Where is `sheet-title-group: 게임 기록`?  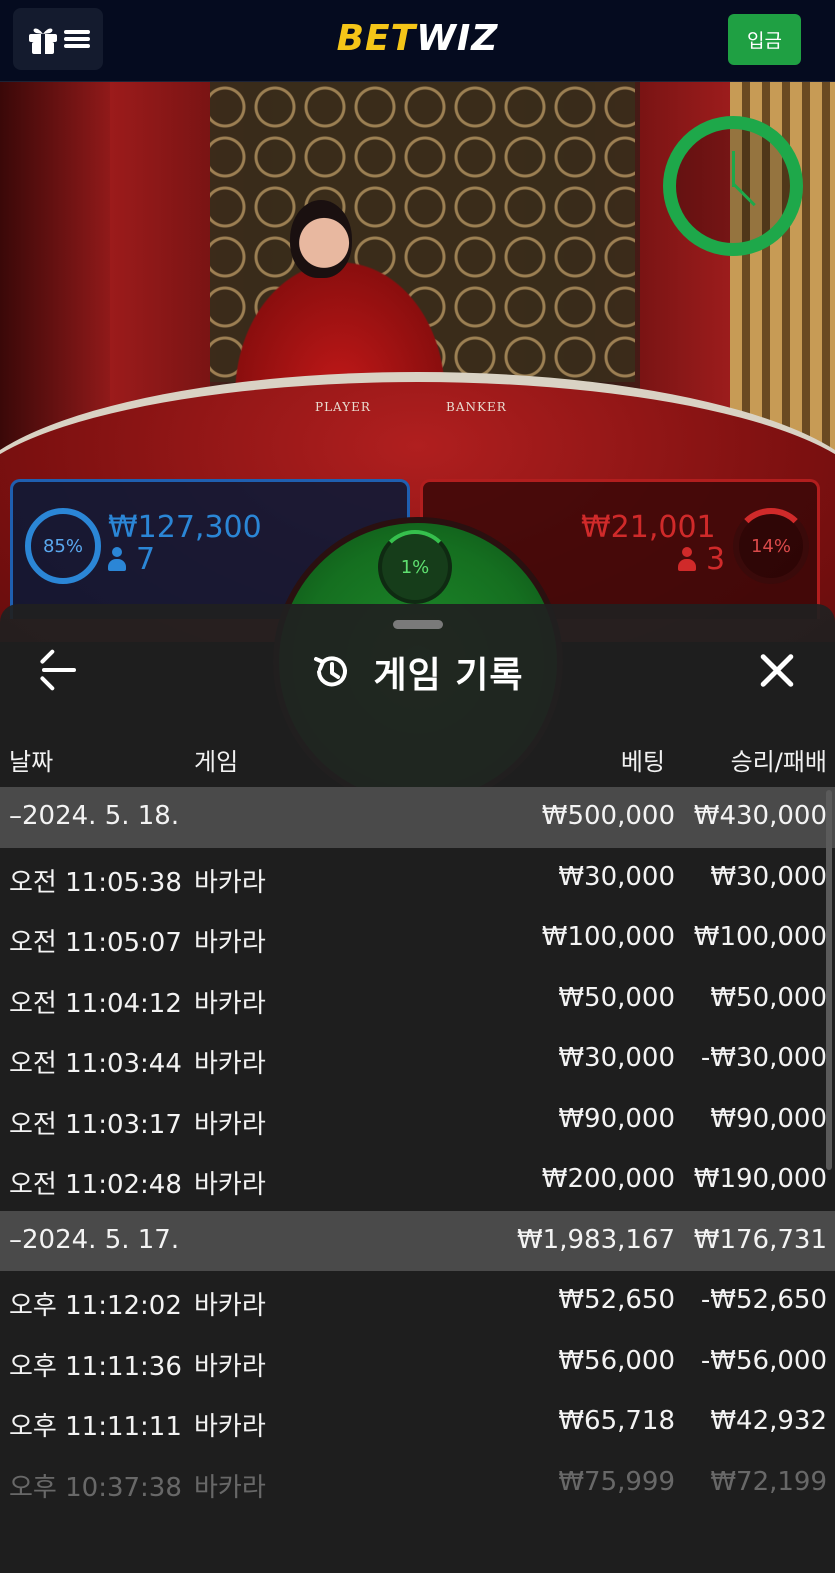
sheet-title-group: 게임 기록 is located at coordinates (417, 672).